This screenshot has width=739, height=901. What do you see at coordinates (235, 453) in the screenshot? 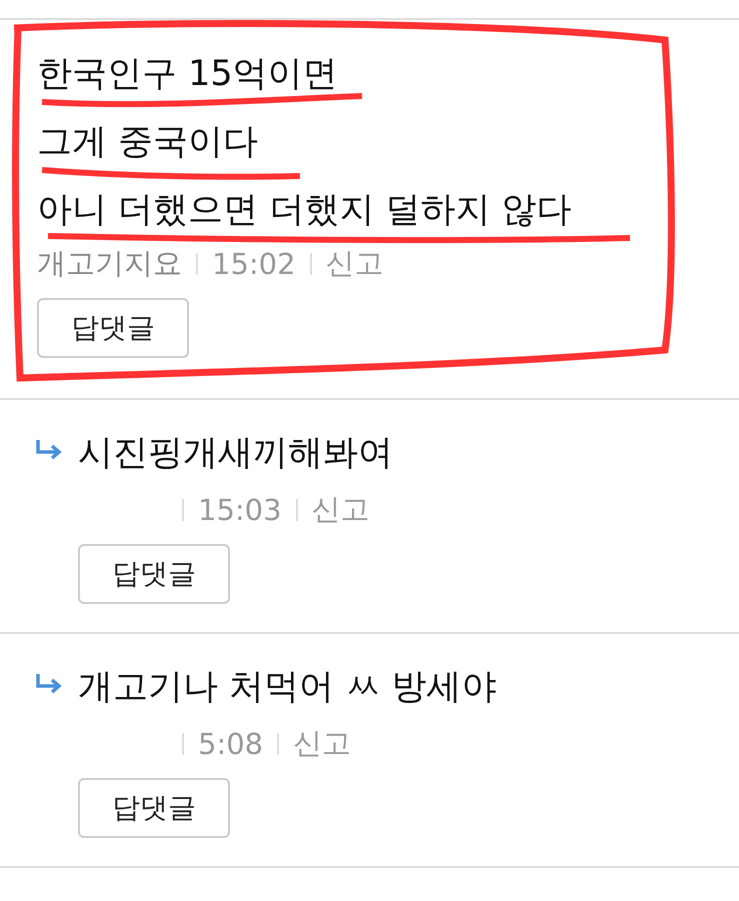
I see `comment-text: 시진핑개새끼해봐여` at bounding box center [235, 453].